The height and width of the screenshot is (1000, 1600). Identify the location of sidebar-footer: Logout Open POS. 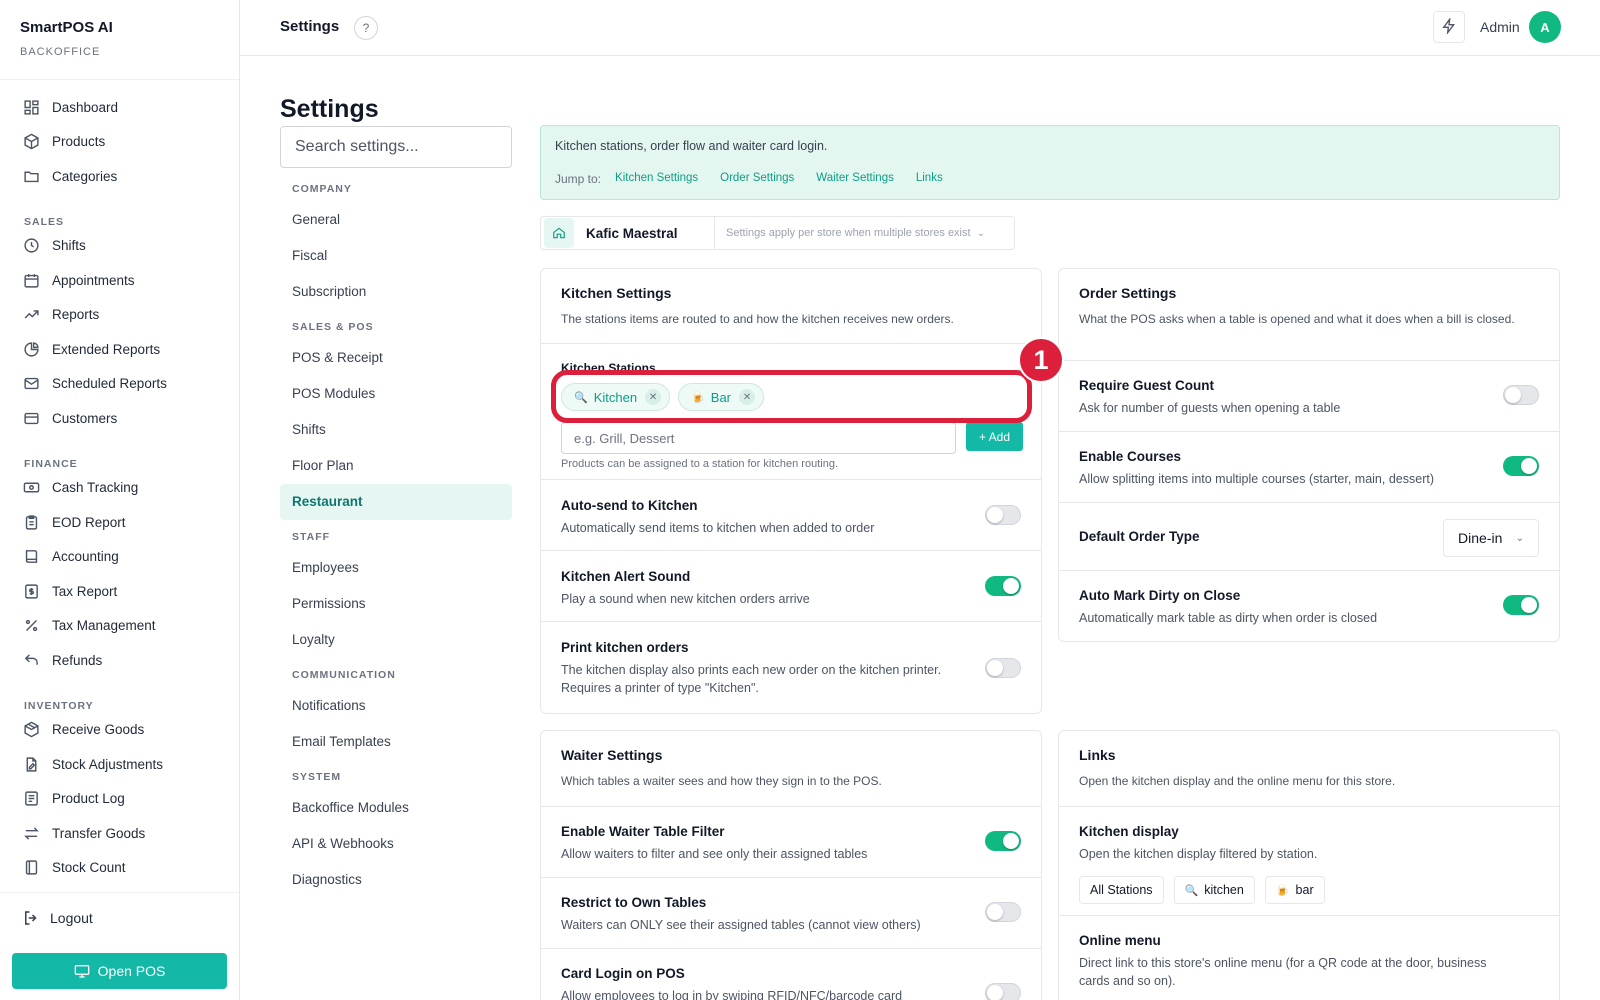
(119, 946).